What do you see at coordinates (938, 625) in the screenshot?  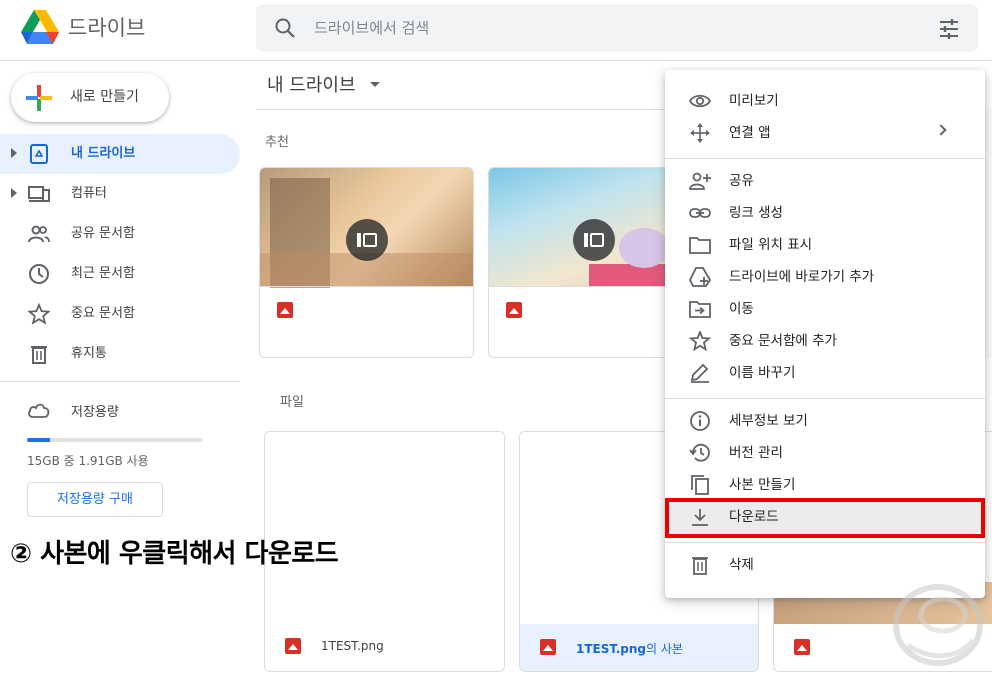 I see `watermark-logo-icon` at bounding box center [938, 625].